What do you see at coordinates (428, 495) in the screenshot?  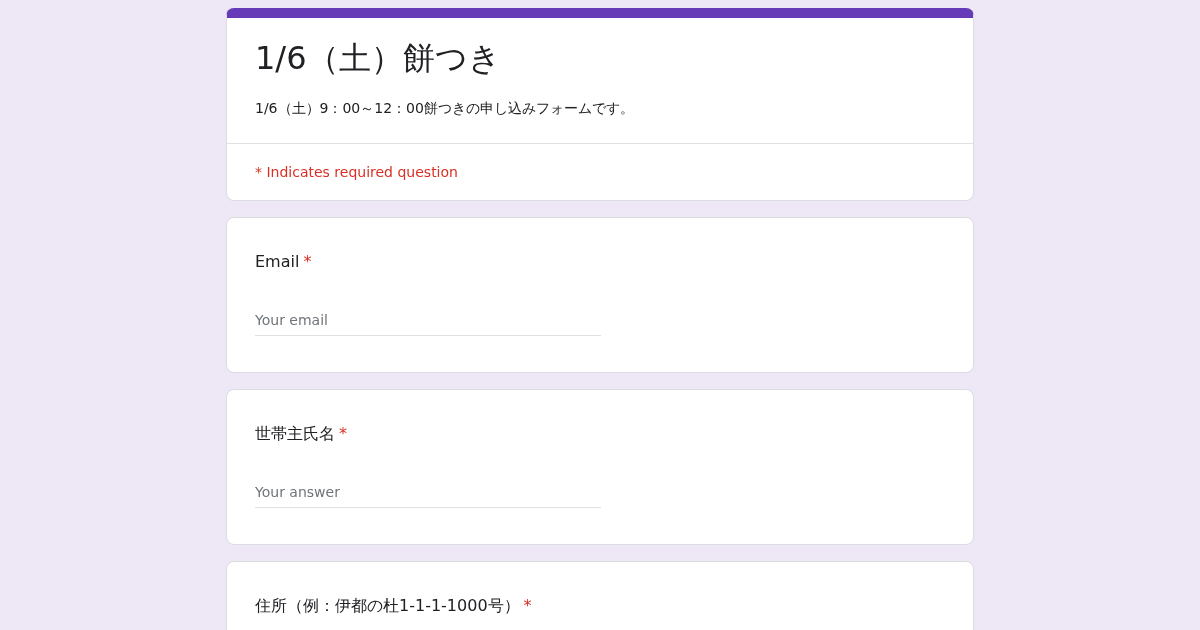 I see `answer-field: Your answer` at bounding box center [428, 495].